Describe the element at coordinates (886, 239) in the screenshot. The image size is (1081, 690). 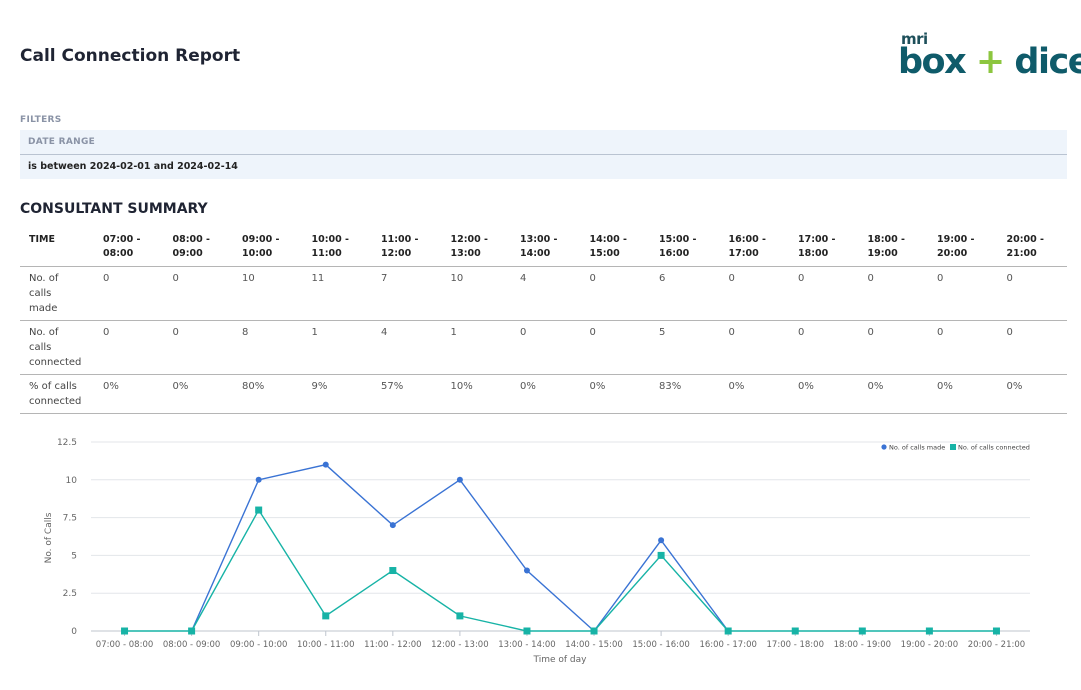
I see `time-slot-start: 18:00 -` at that location.